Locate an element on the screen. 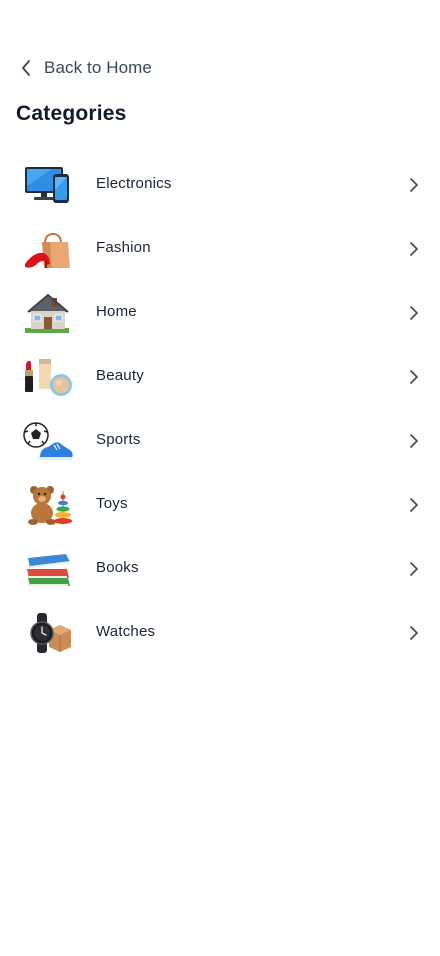  back-to-home-link: Back to Home is located at coordinates (84, 68).